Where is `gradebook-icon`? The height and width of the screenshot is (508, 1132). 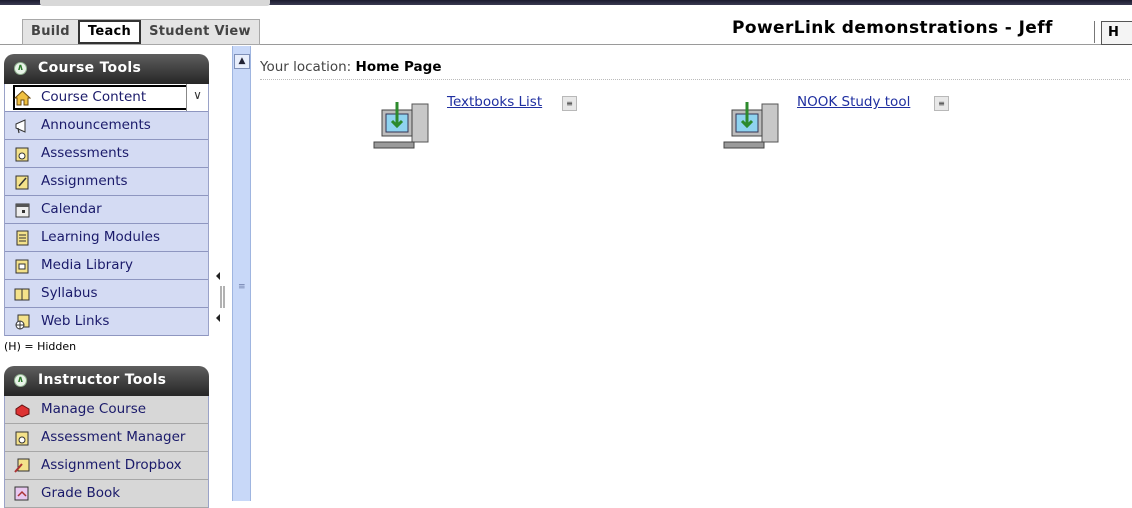
gradebook-icon is located at coordinates (21, 493).